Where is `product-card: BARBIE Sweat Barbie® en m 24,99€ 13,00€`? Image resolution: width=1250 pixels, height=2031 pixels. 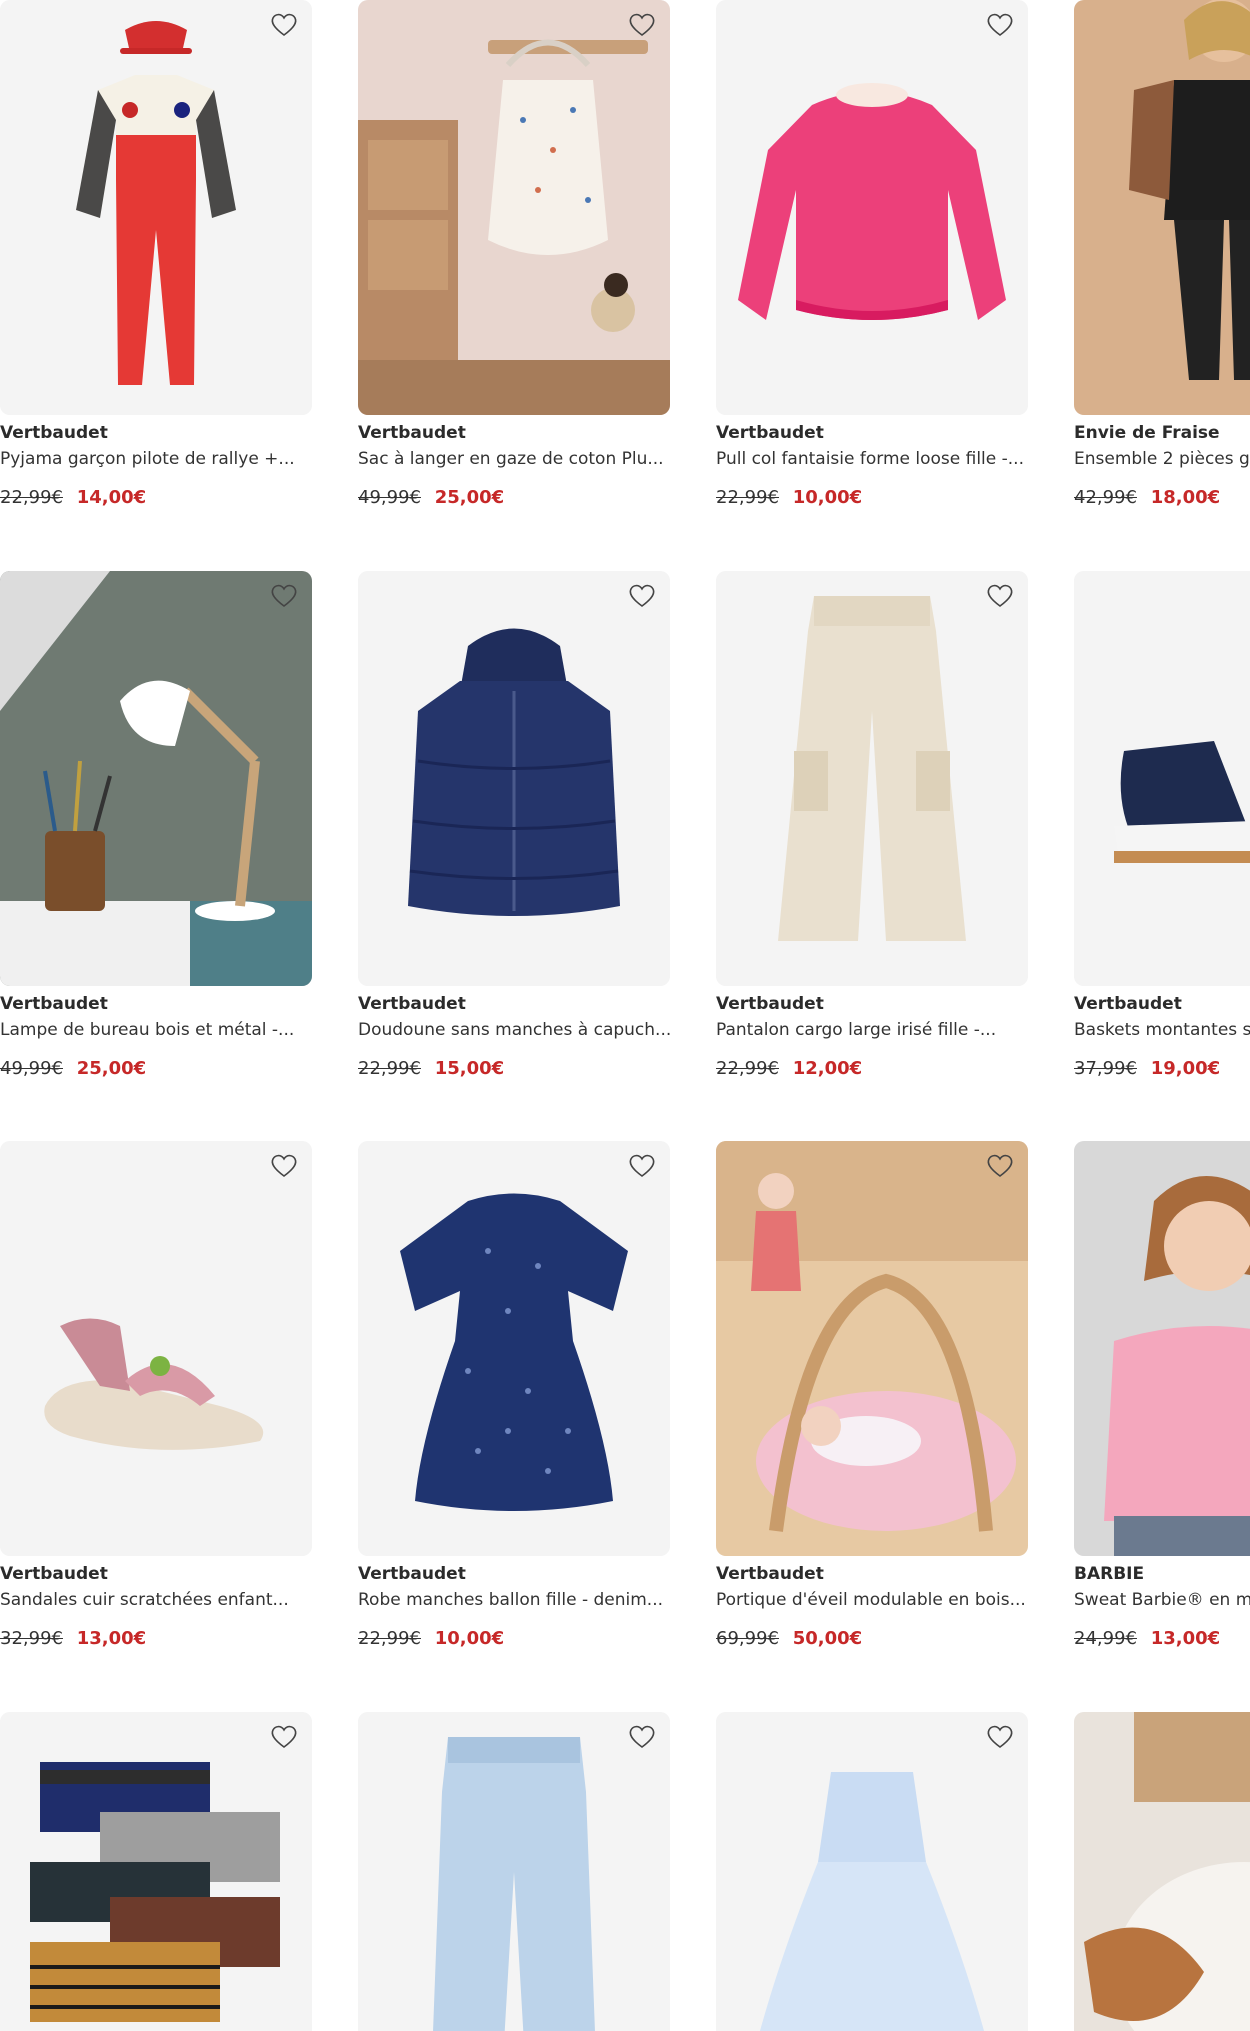
product-card: BARBIE Sweat Barbie® en m 24,99€ 13,00€ is located at coordinates (1162, 1395).